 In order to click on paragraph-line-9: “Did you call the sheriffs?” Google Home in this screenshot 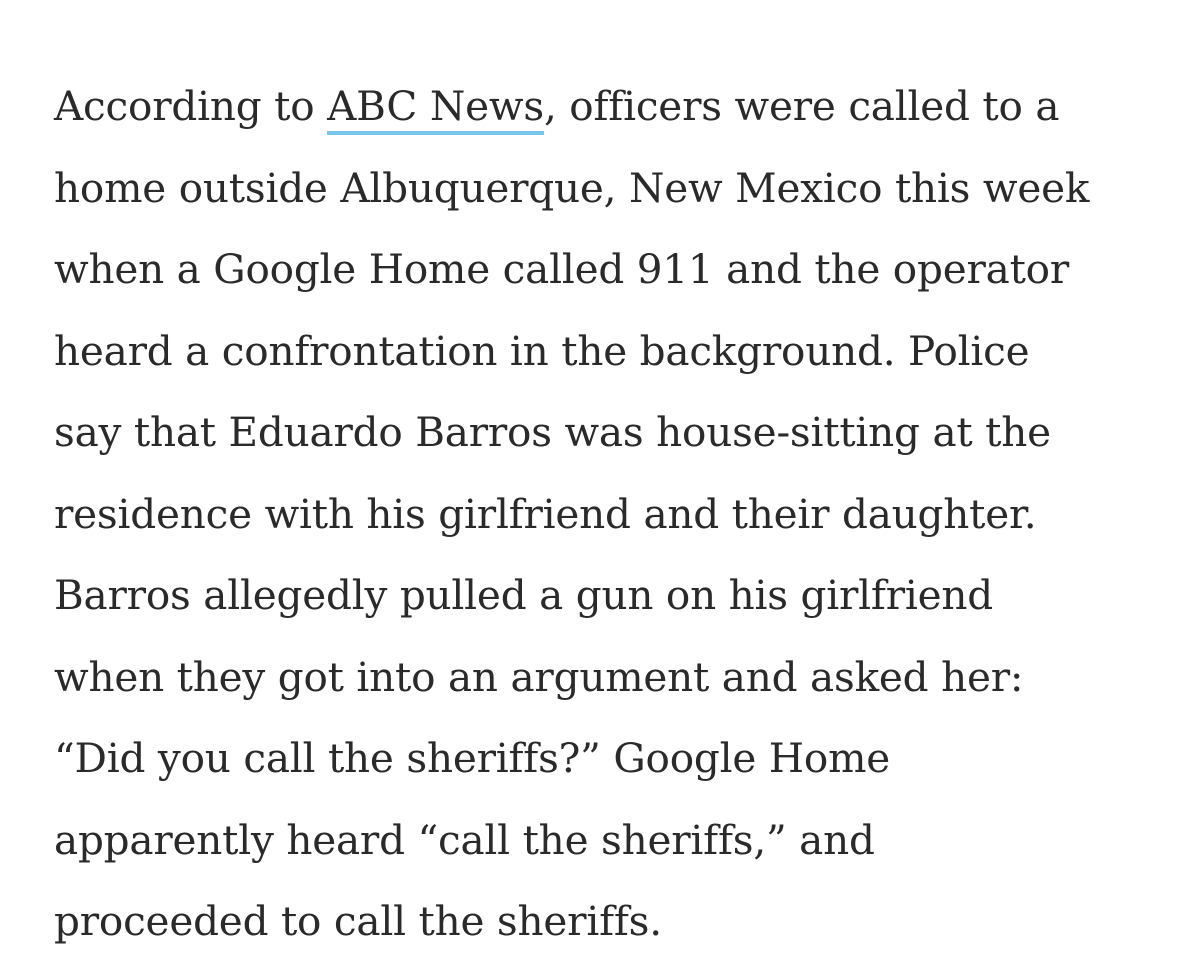, I will do `click(472, 758)`.